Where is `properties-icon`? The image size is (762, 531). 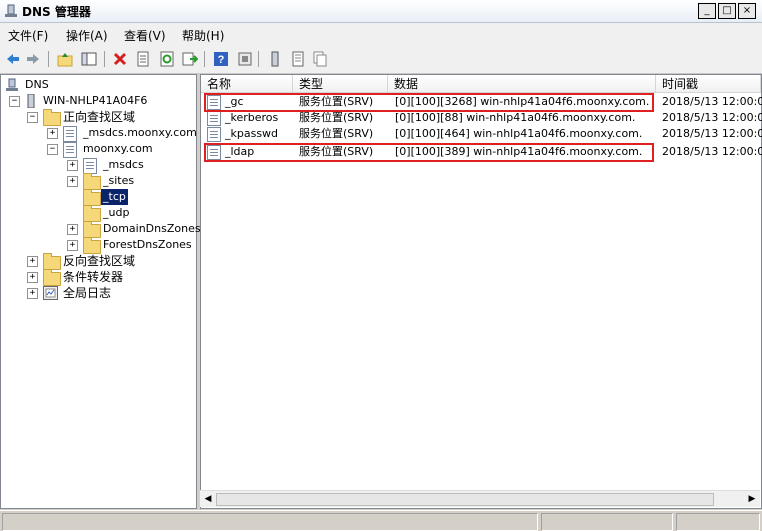
properties-icon is located at coordinates (143, 59).